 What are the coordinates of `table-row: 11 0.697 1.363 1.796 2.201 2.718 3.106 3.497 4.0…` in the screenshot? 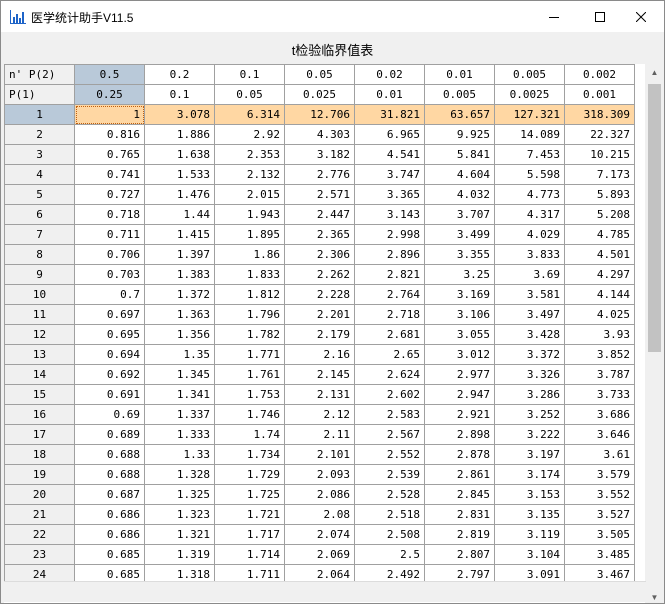 It's located at (319, 314).